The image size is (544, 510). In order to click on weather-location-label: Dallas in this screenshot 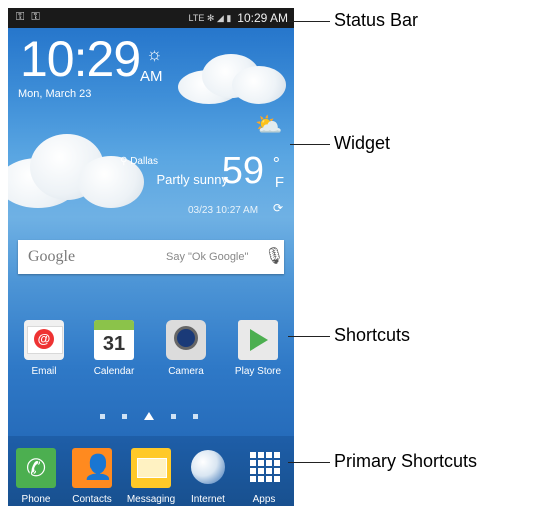, I will do `click(144, 161)`.